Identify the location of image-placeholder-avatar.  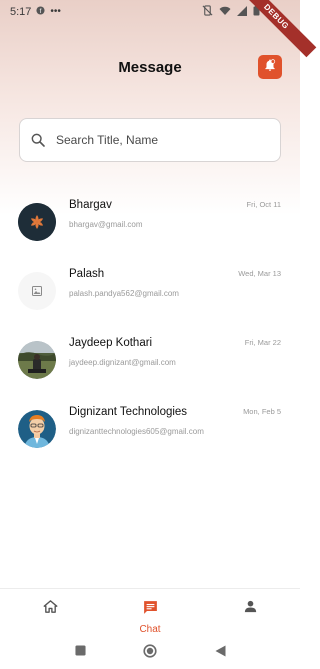
(37, 291).